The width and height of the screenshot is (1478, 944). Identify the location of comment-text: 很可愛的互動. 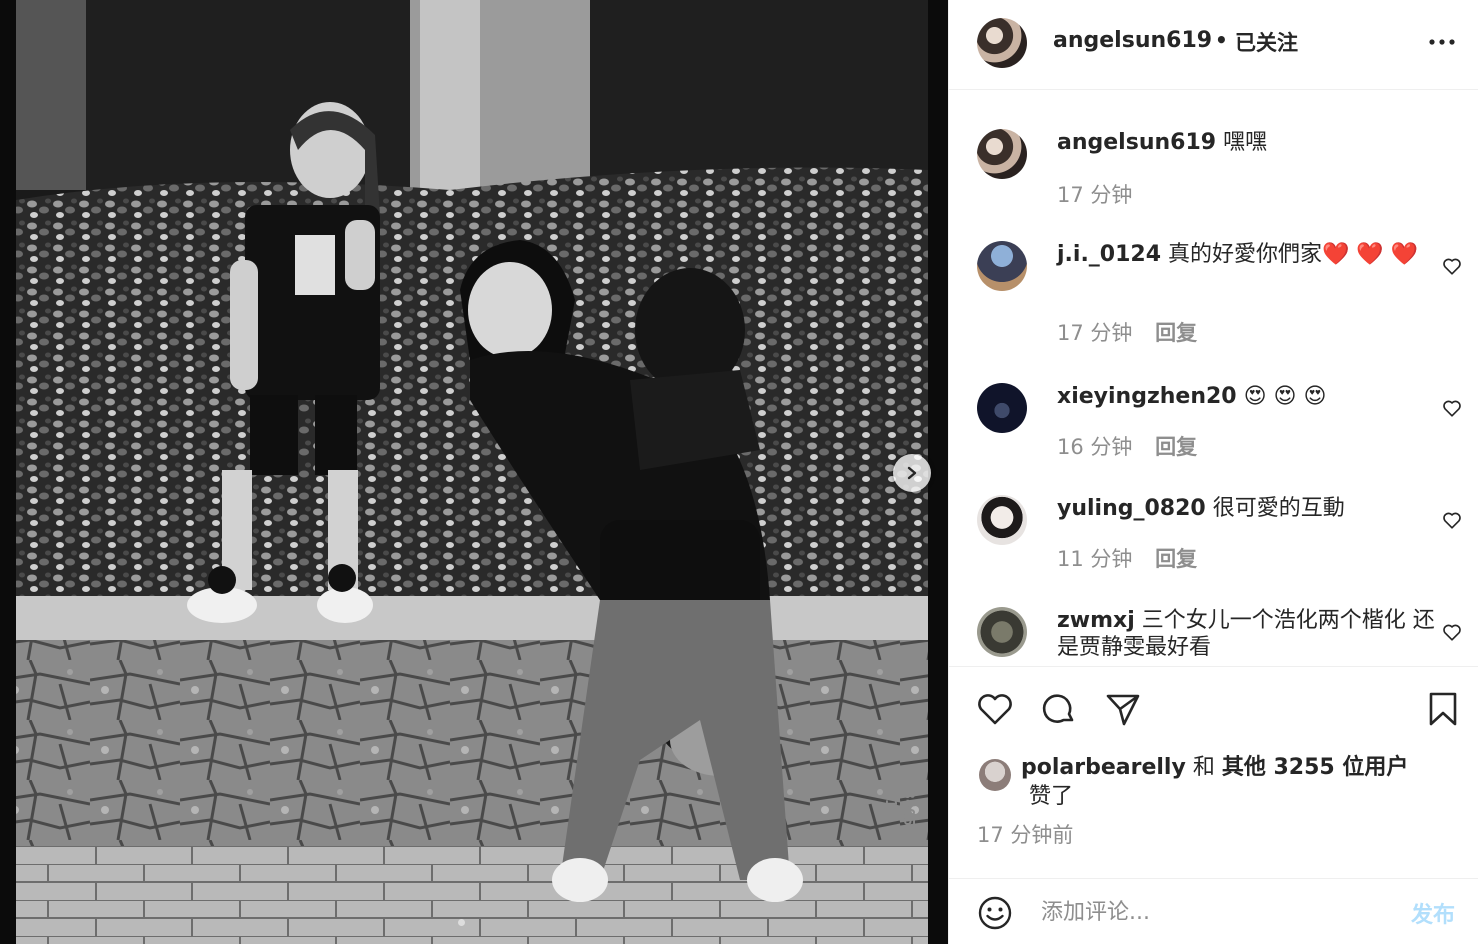
(1278, 508).